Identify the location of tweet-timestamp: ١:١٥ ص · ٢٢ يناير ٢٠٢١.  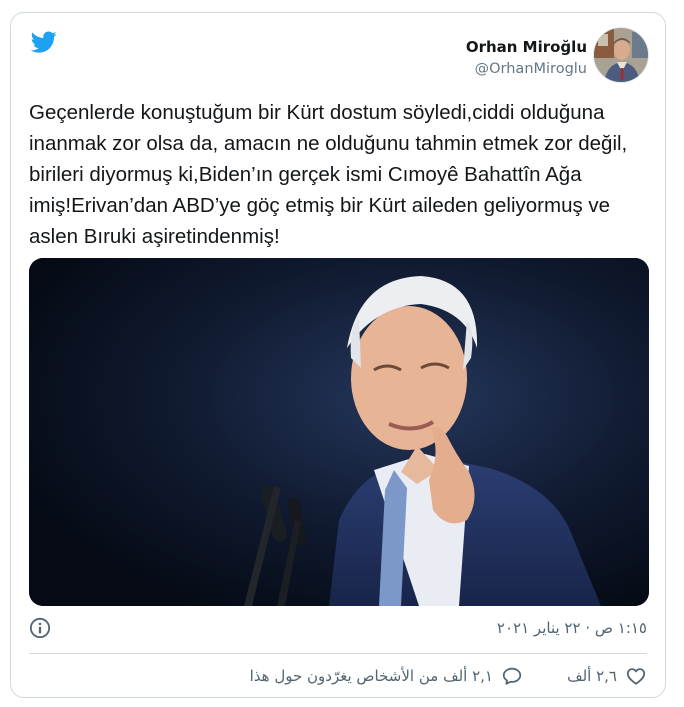
(572, 628).